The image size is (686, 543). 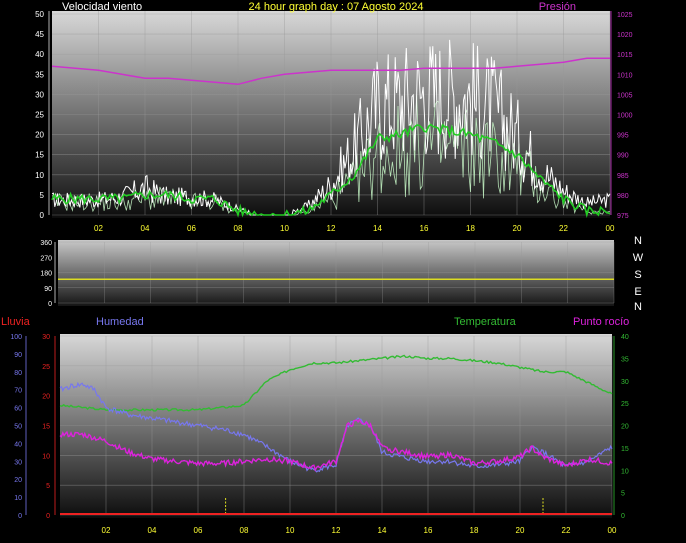 What do you see at coordinates (191, 228) in the screenshot?
I see `wind-x-tick: 06` at bounding box center [191, 228].